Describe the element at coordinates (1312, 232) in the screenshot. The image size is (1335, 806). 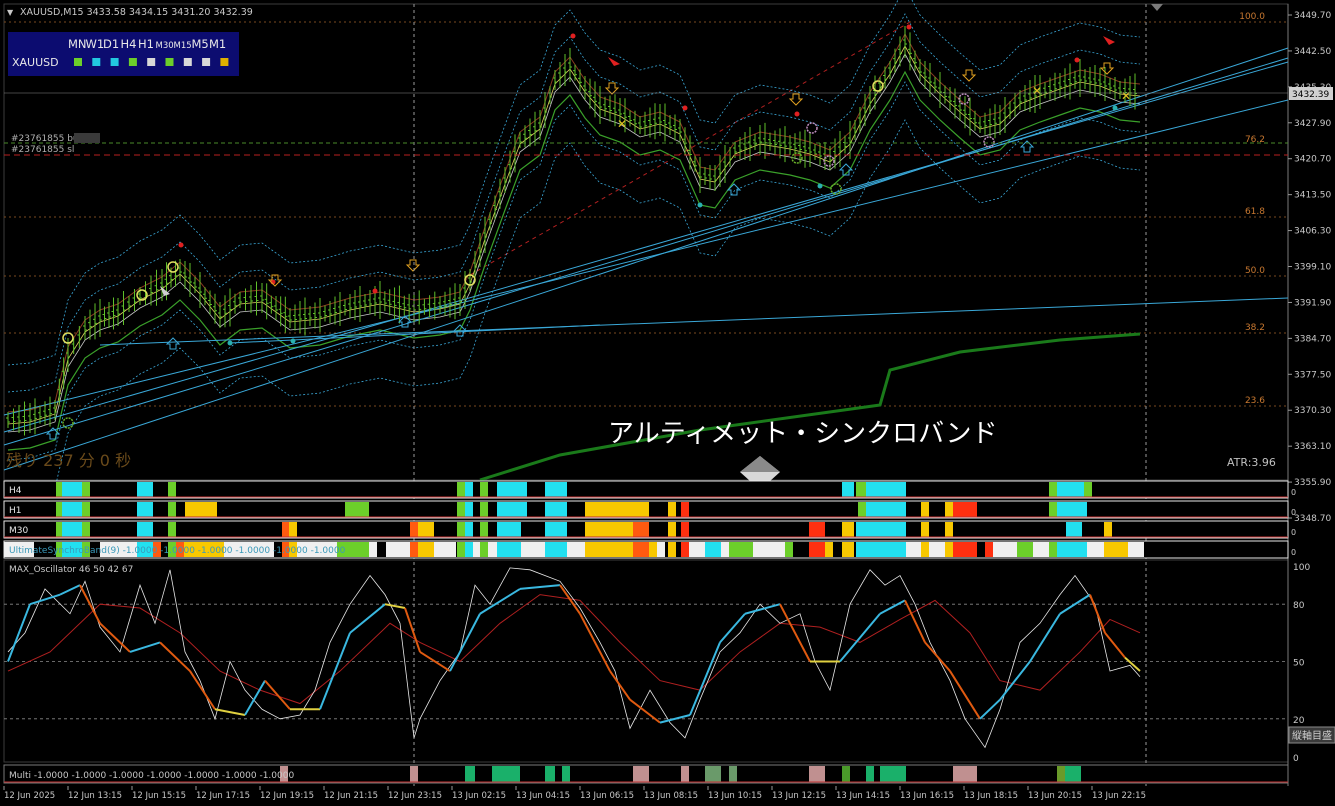
I see `price-label: 3406.30` at that location.